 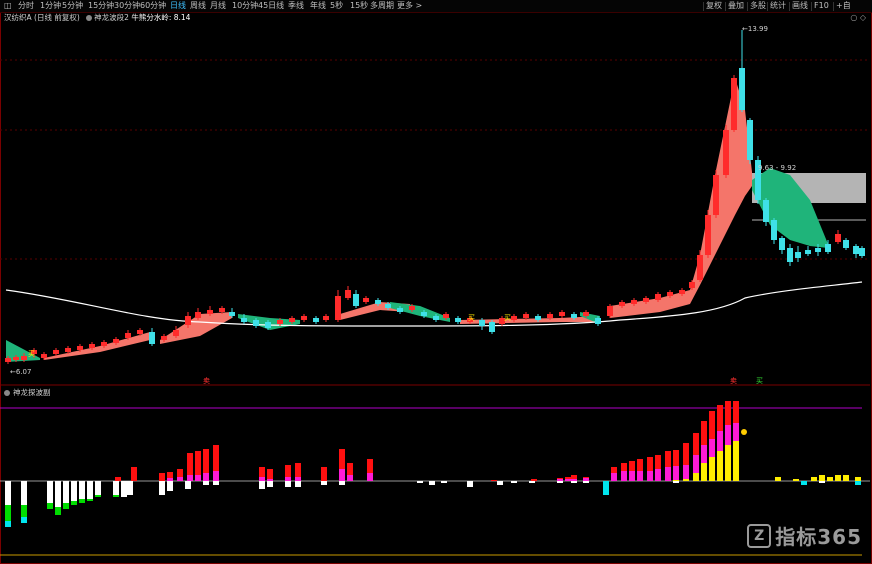 What do you see at coordinates (777, 168) in the screenshot?
I see `range-box-label: 9.63 - 9.92` at bounding box center [777, 168].